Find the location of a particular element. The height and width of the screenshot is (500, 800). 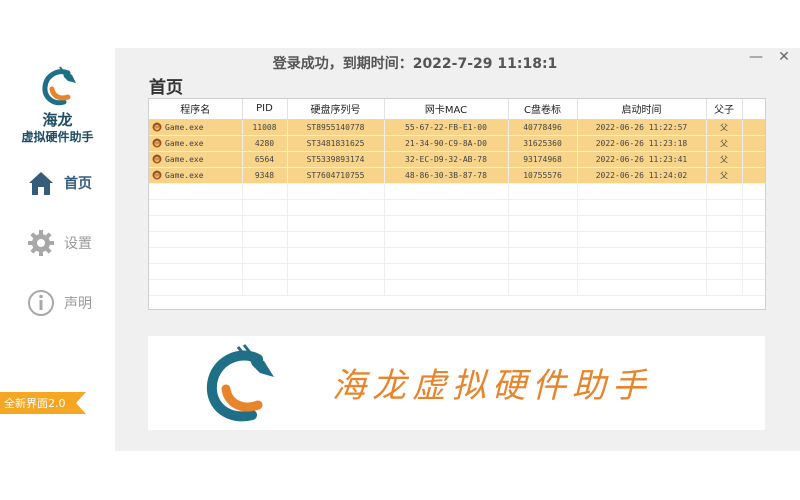

table-cell: 10755576 is located at coordinates (543, 175).